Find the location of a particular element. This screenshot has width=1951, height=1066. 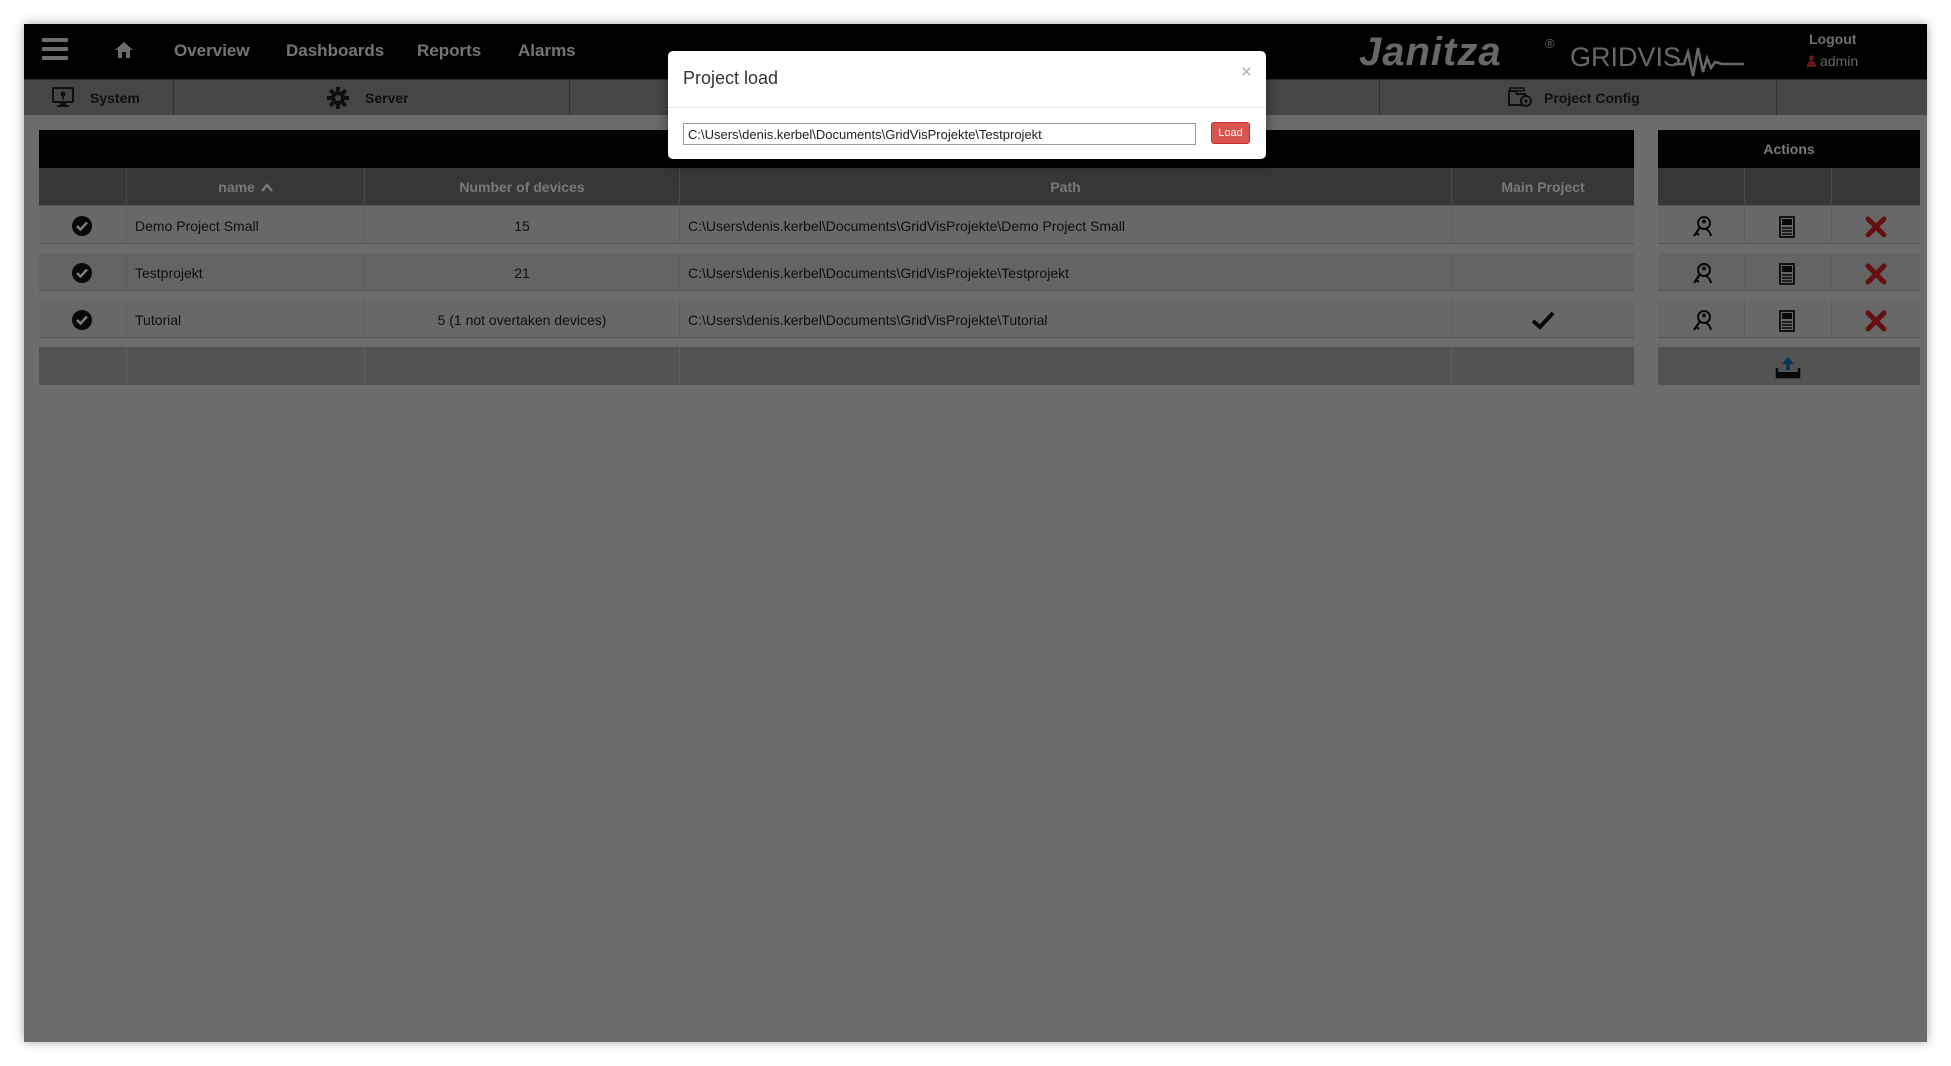

load-button: Load is located at coordinates (1230, 133).